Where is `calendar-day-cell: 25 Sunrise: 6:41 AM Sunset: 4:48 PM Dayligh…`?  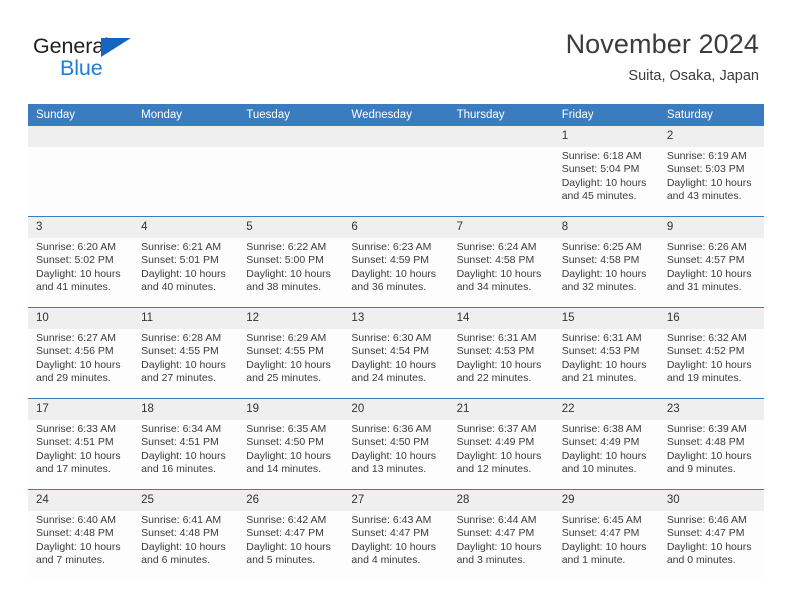 calendar-day-cell: 25 Sunrise: 6:41 AM Sunset: 4:48 PM Dayligh… is located at coordinates (186, 534).